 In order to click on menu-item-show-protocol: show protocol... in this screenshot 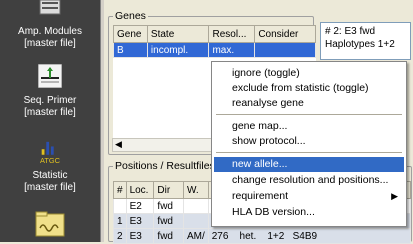, I will do `click(309, 141)`.